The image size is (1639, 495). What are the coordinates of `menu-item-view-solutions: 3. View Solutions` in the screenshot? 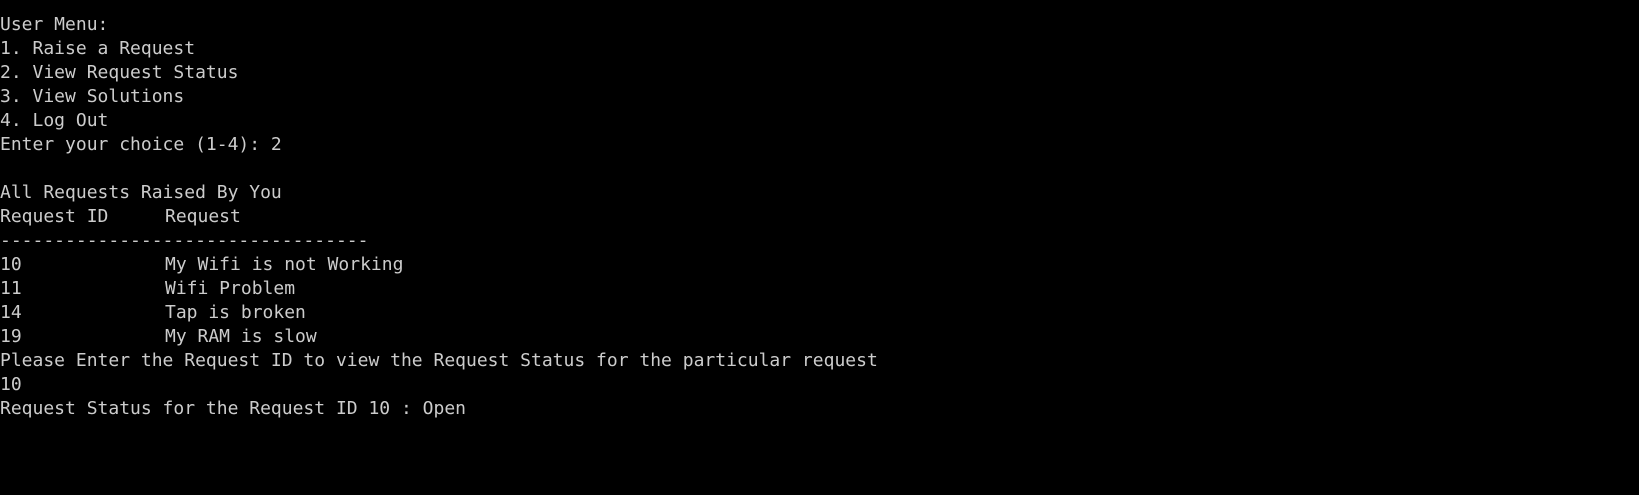 It's located at (92, 96).